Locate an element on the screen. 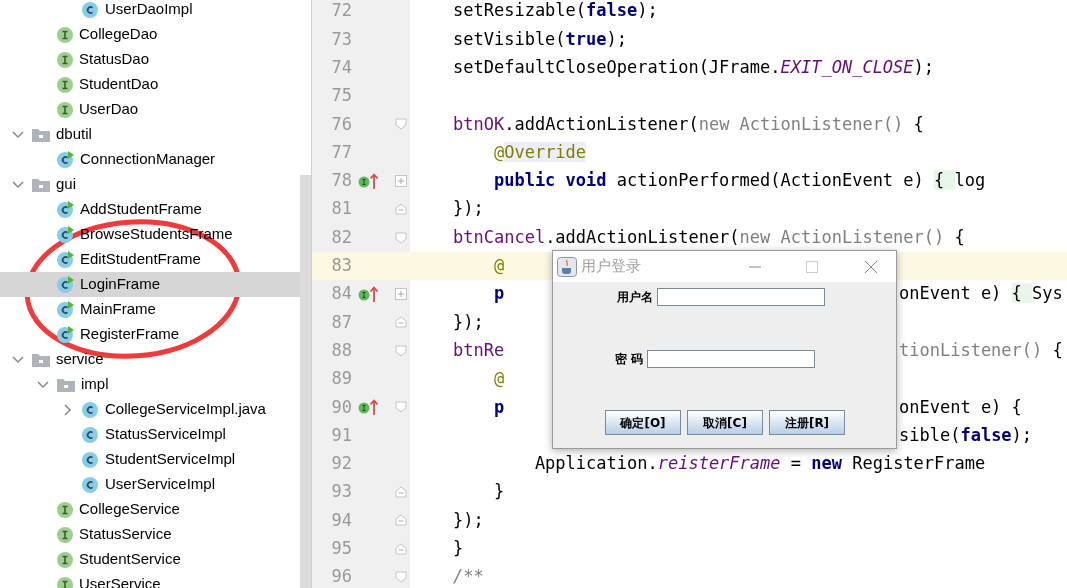  tree-item: ConnectionManager is located at coordinates (150, 159).